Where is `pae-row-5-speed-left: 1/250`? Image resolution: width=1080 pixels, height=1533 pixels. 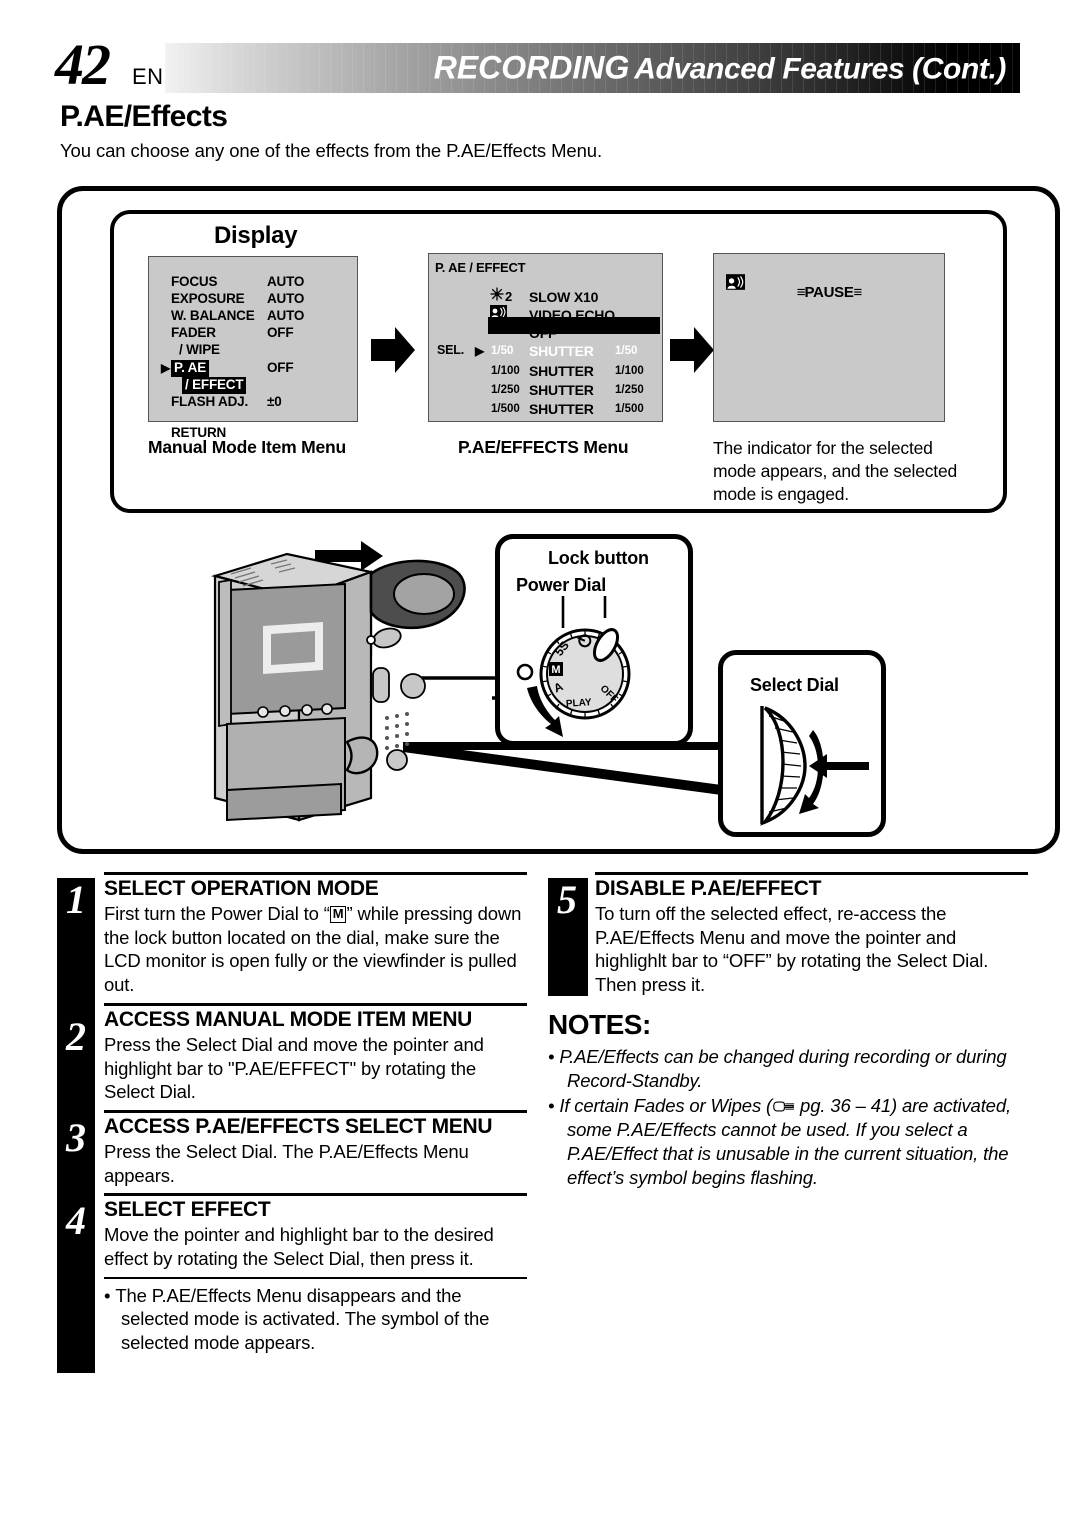
pae-row-5-speed-left: 1/250 is located at coordinates (505, 390).